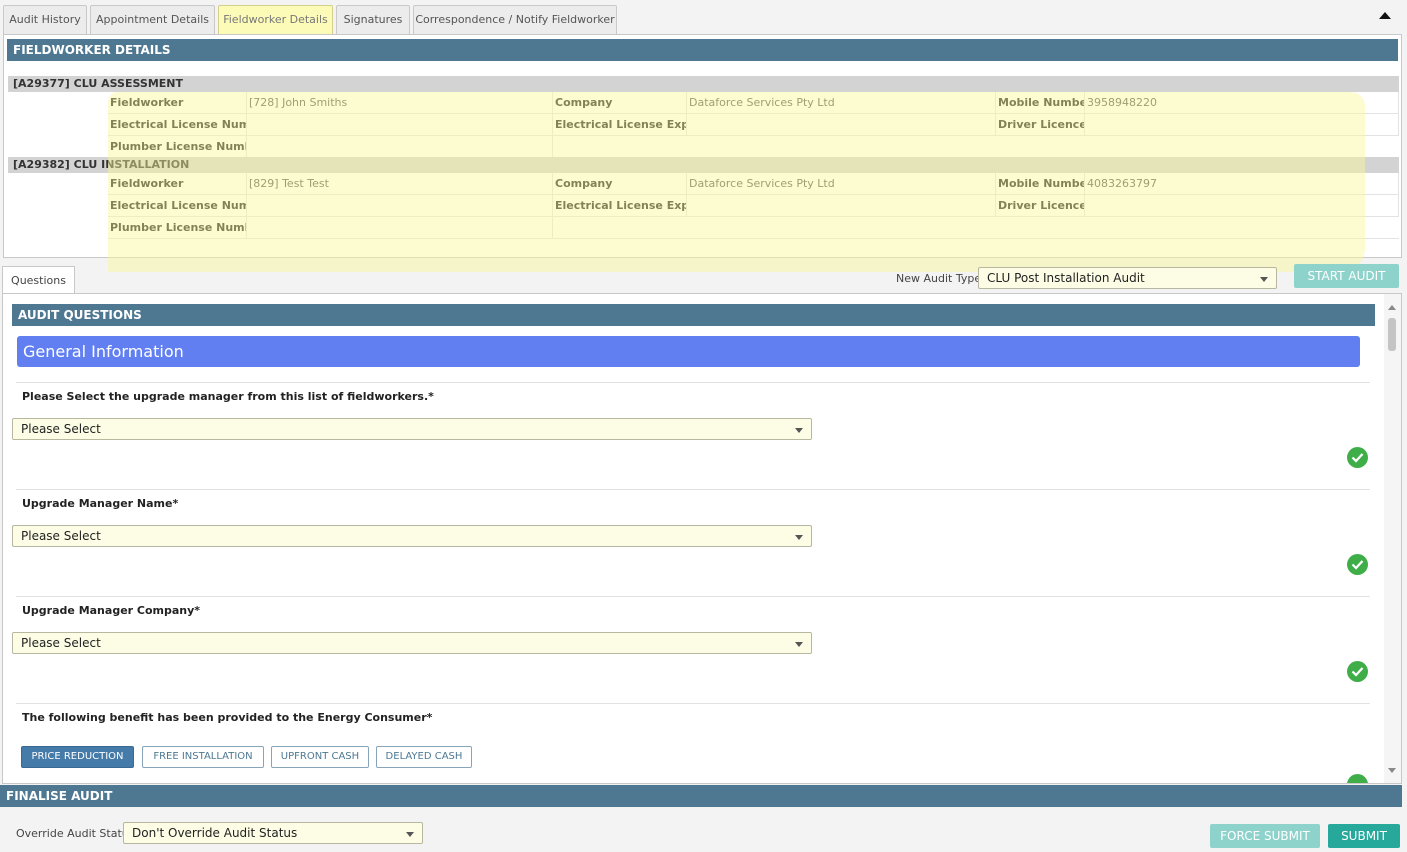  Describe the element at coordinates (1242, 102) in the screenshot. I see `mobile-value: 3958948220` at that location.